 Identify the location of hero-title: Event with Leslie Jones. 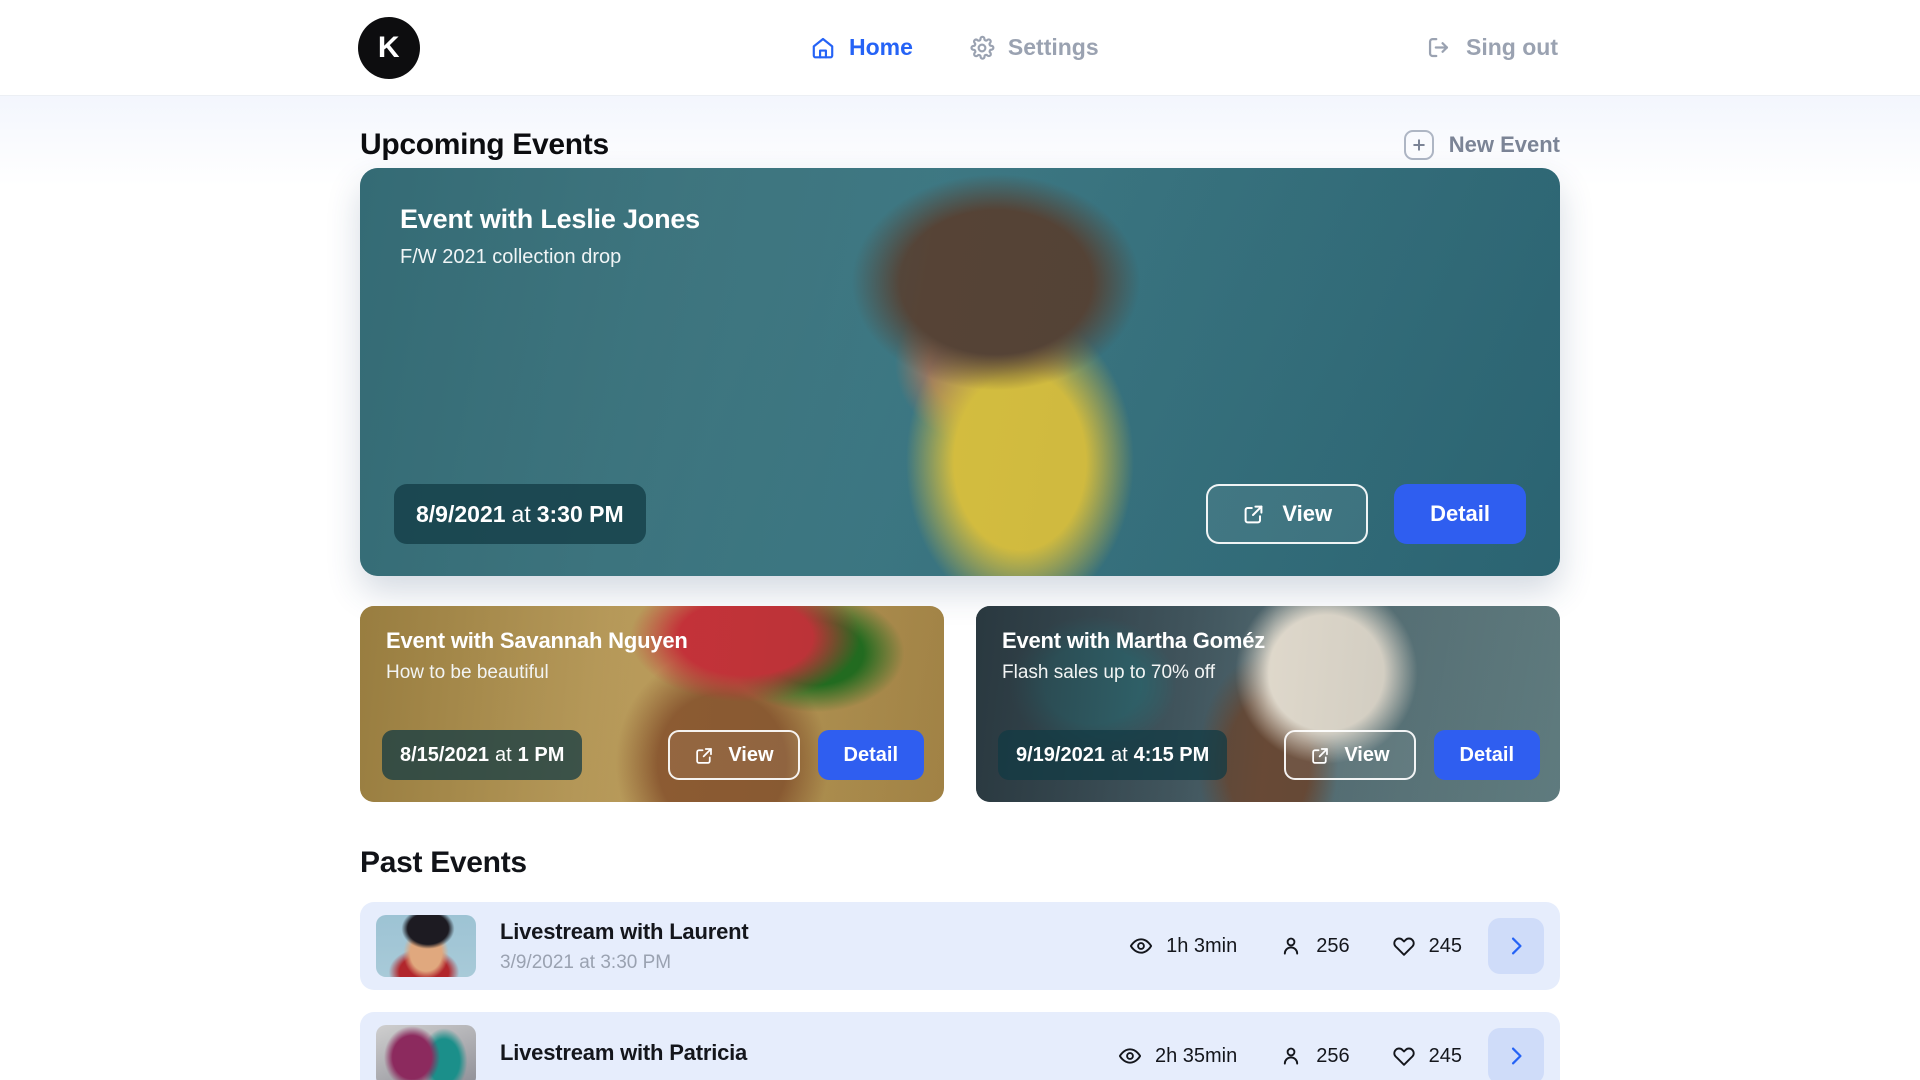
(550, 219).